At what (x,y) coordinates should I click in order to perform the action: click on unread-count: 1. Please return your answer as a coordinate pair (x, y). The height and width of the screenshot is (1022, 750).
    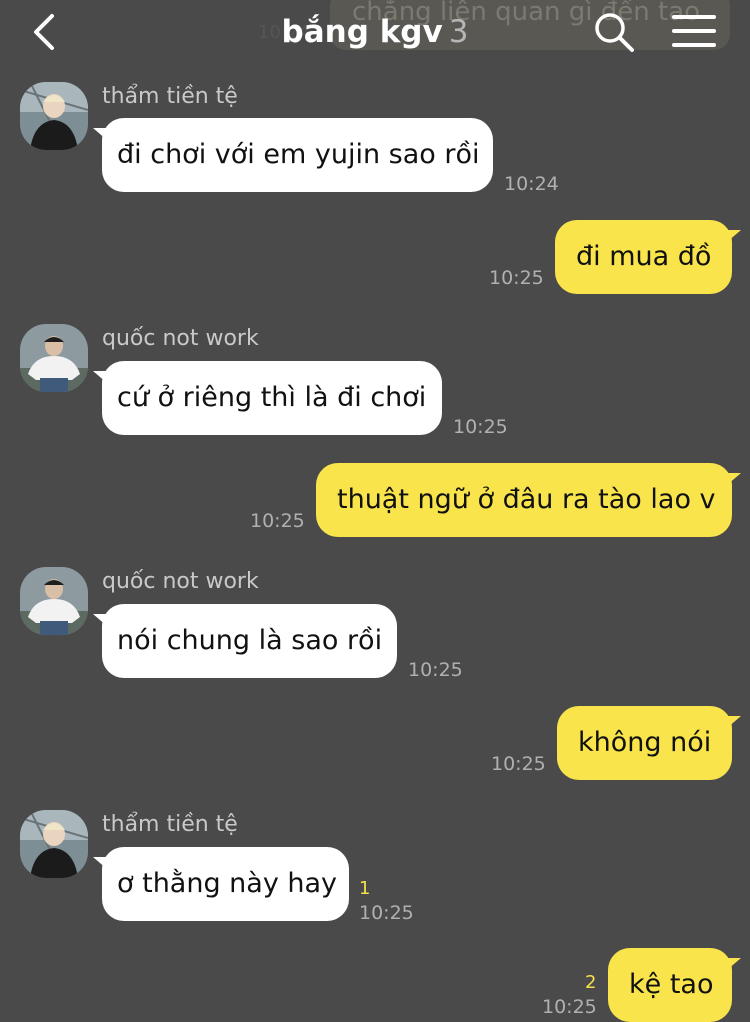
    Looking at the image, I should click on (365, 888).